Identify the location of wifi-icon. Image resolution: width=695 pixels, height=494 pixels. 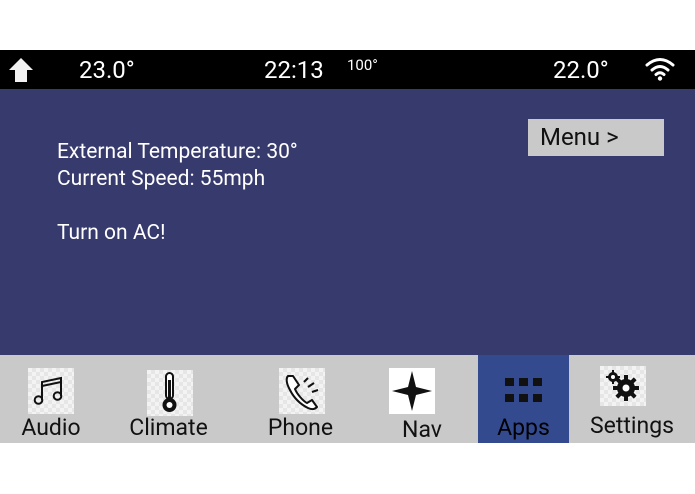
(660, 69).